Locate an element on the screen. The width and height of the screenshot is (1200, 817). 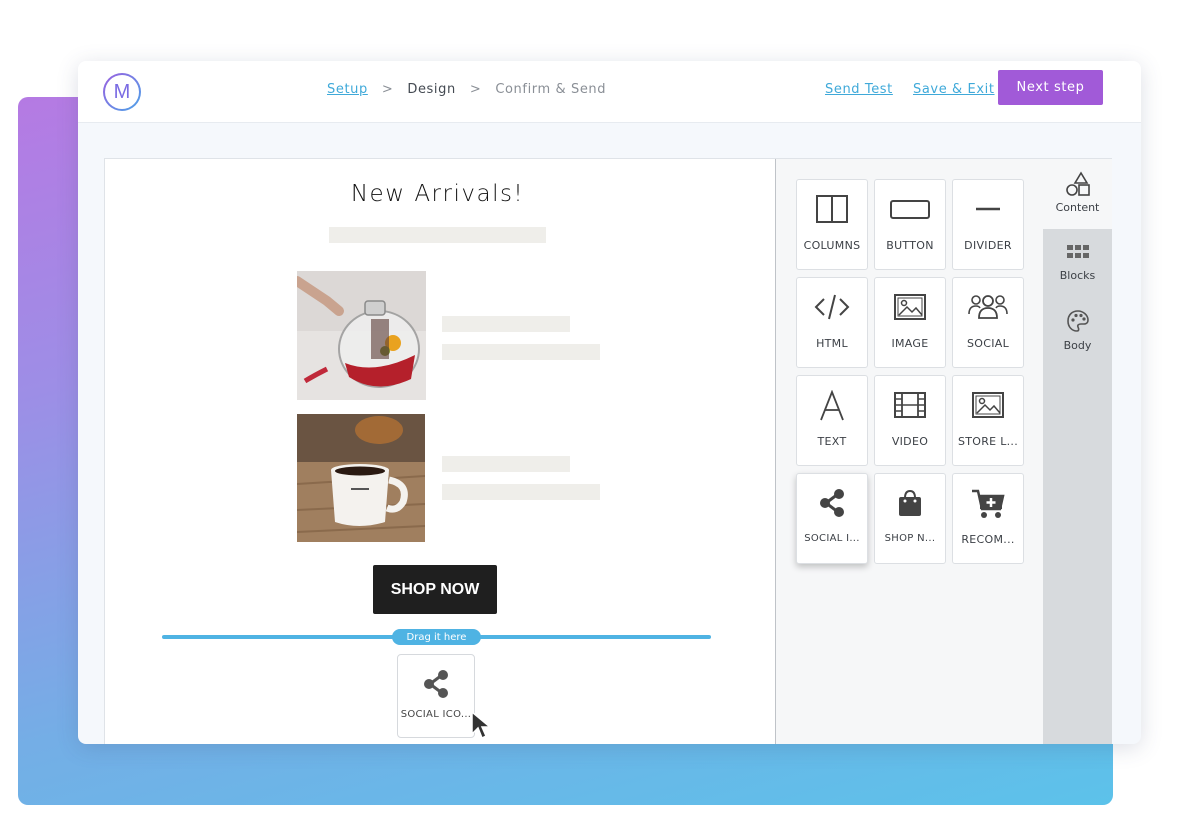
tab-label: Content is located at coordinates (1077, 207).